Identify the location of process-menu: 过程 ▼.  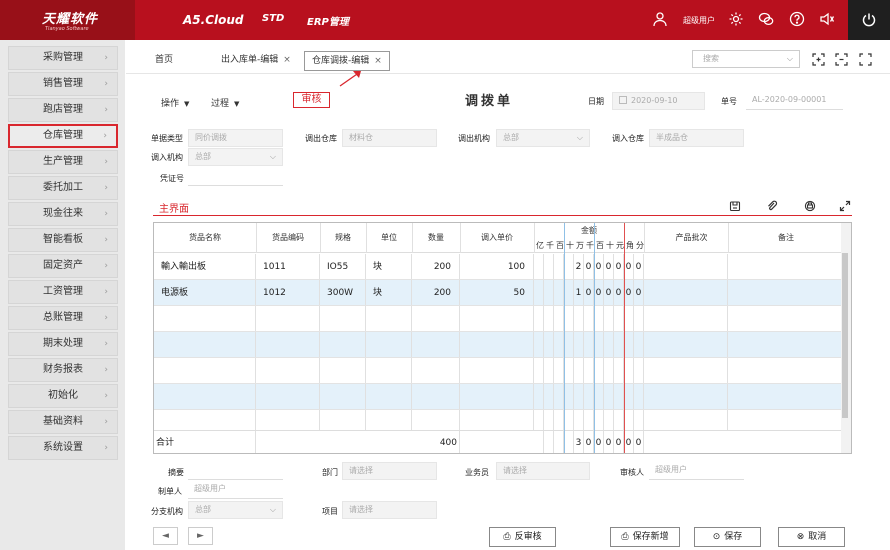
(225, 102).